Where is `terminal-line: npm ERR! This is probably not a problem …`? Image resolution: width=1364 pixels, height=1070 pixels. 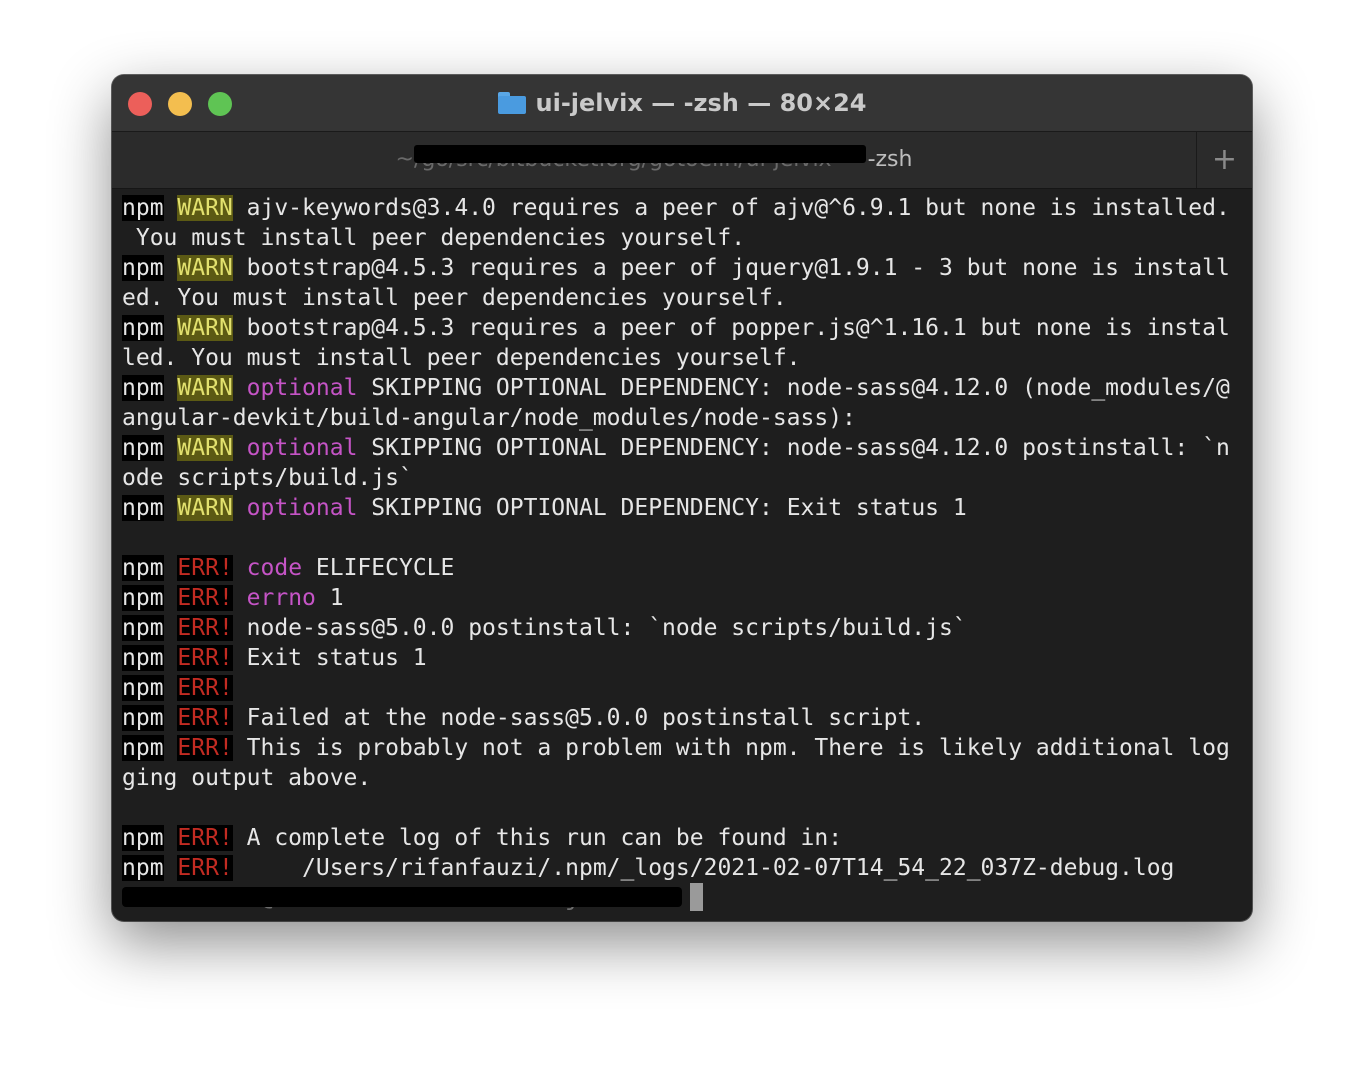 terminal-line: npm ERR! This is probably not a problem … is located at coordinates (684, 748).